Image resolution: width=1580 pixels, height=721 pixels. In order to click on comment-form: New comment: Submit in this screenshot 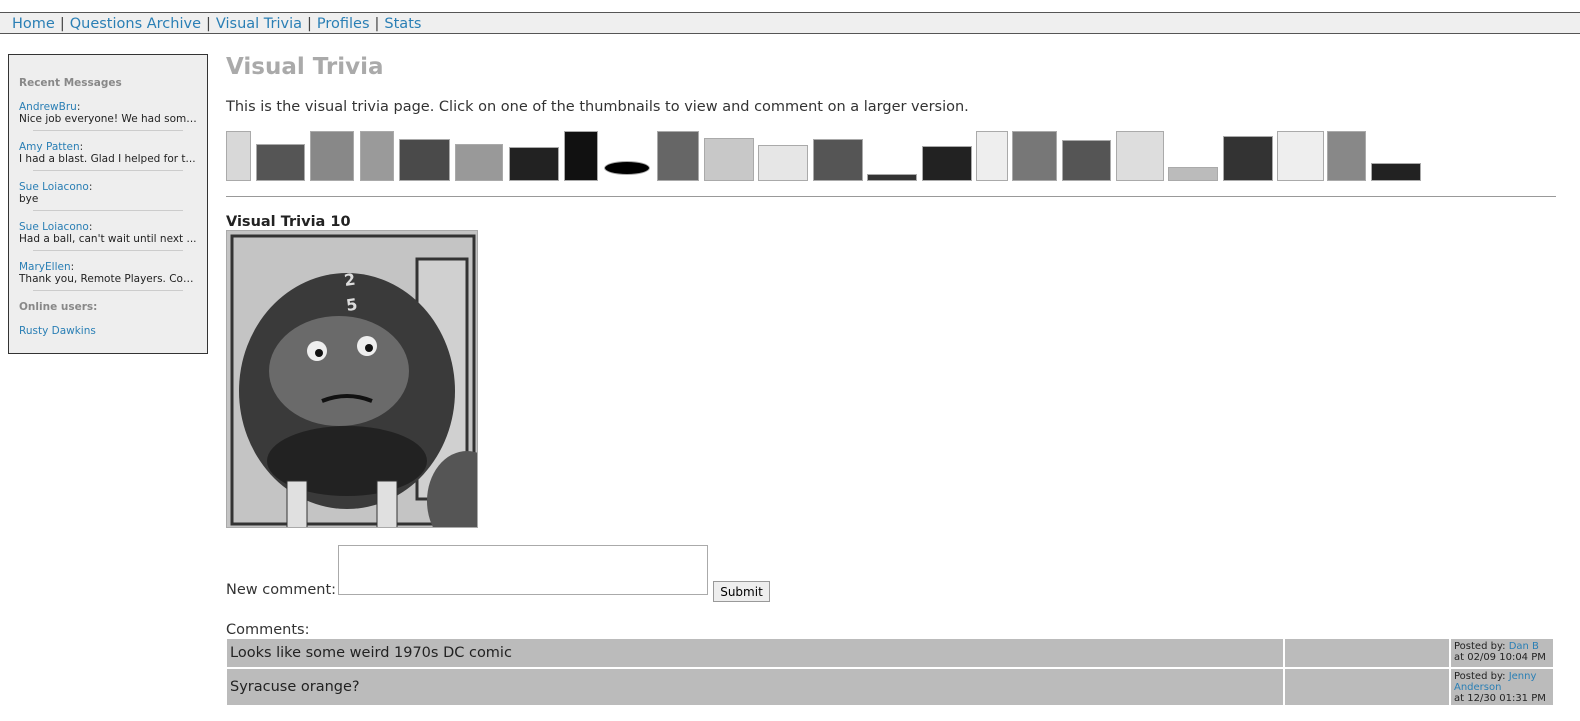, I will do `click(526, 575)`.